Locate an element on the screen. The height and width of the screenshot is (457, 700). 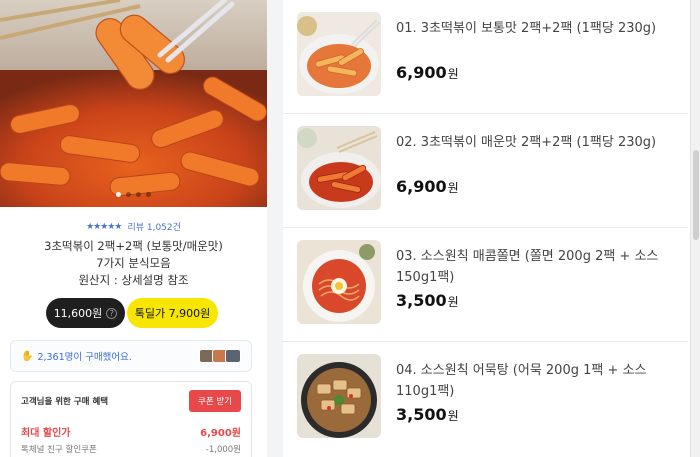
review-link: 리뷰 1,052건 is located at coordinates (153, 226).